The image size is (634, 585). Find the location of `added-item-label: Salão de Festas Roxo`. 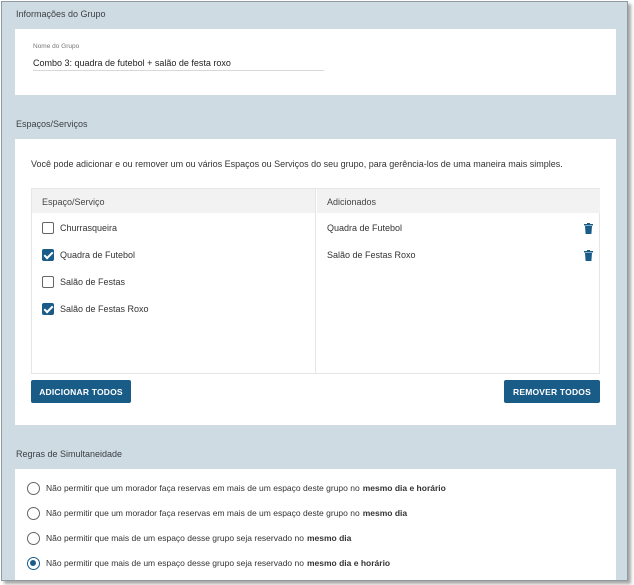

added-item-label: Salão de Festas Roxo is located at coordinates (371, 255).